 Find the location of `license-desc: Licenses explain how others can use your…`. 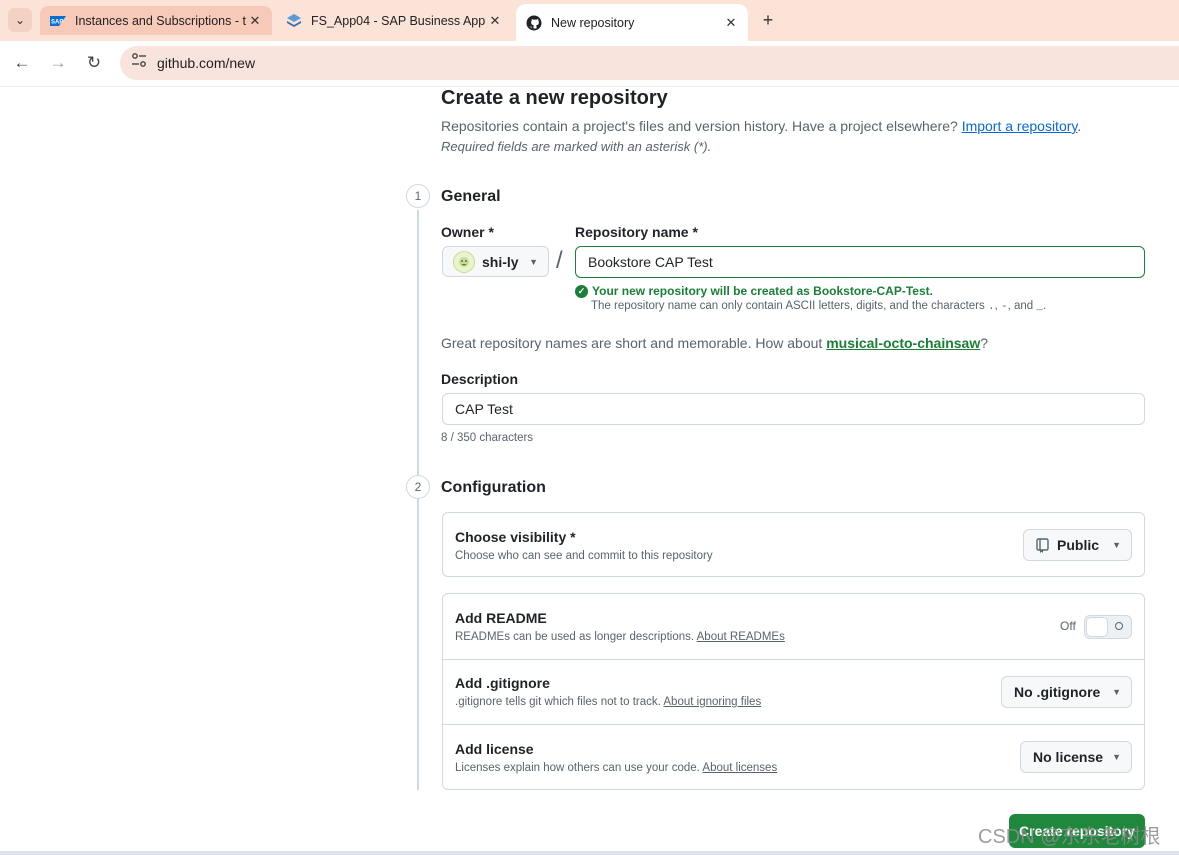

license-desc: Licenses explain how others can use your… is located at coordinates (616, 768).